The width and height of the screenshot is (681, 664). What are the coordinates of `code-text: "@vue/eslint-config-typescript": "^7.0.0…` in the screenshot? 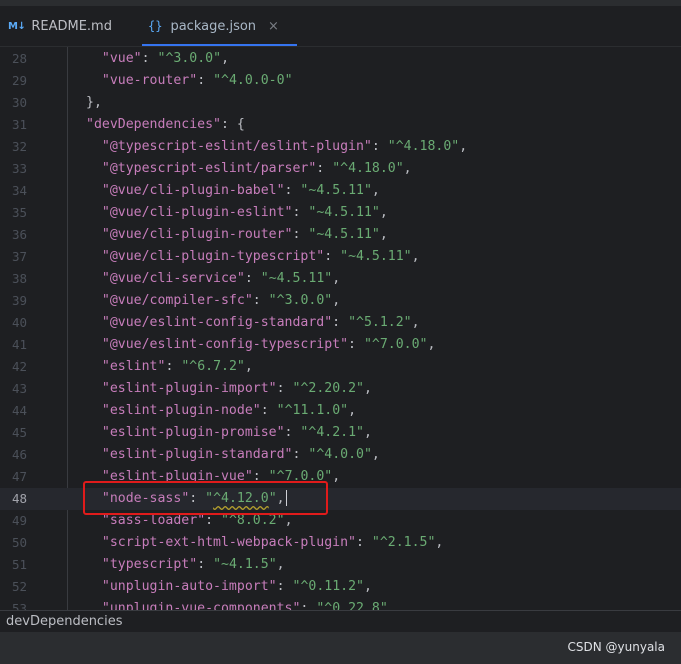 It's located at (269, 345).